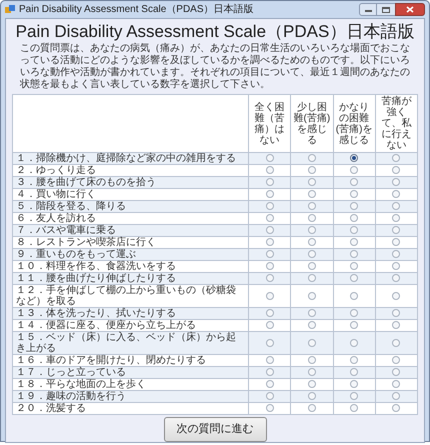 Image resolution: width=430 pixels, height=445 pixels. I want to click on question-label: １１．腰を曲げたり伸ばしたりする, so click(96, 278).